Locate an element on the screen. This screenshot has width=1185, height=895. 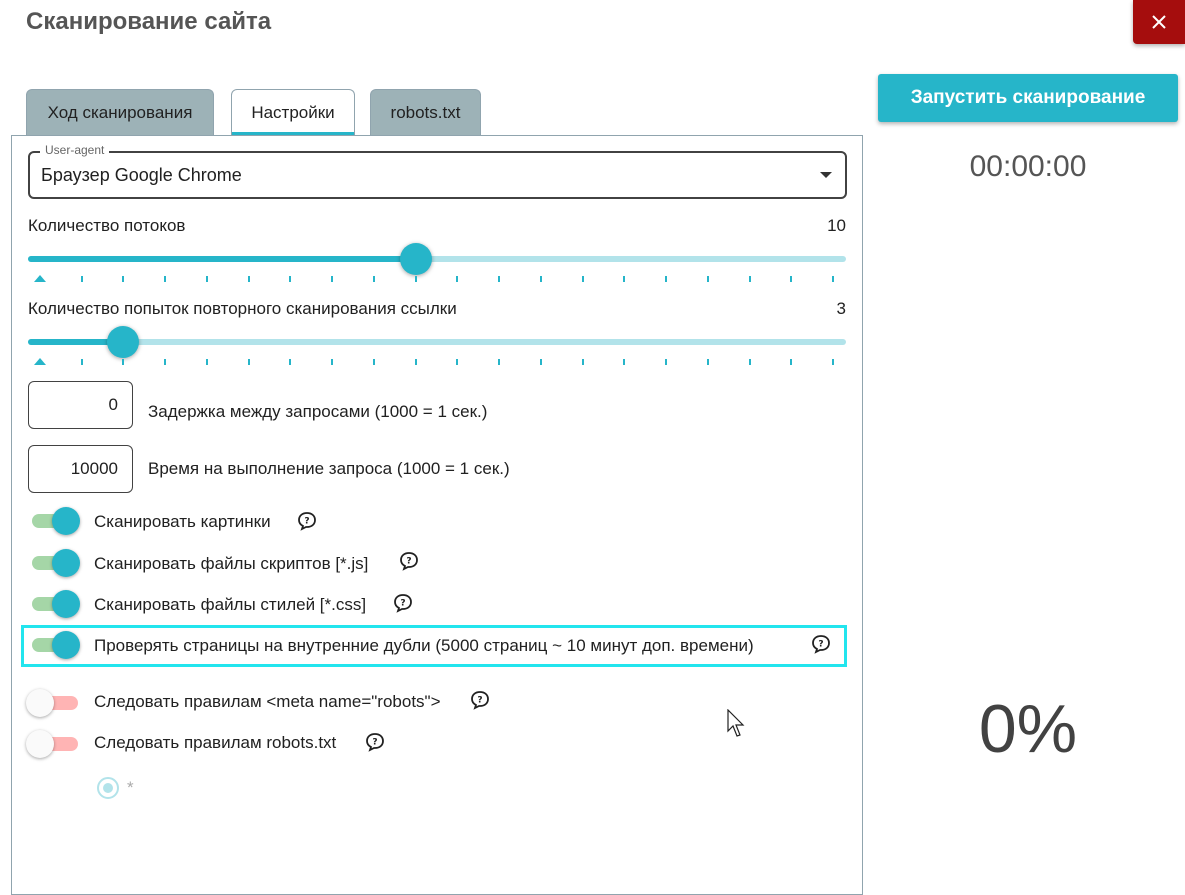
close-button is located at coordinates (1159, 22).